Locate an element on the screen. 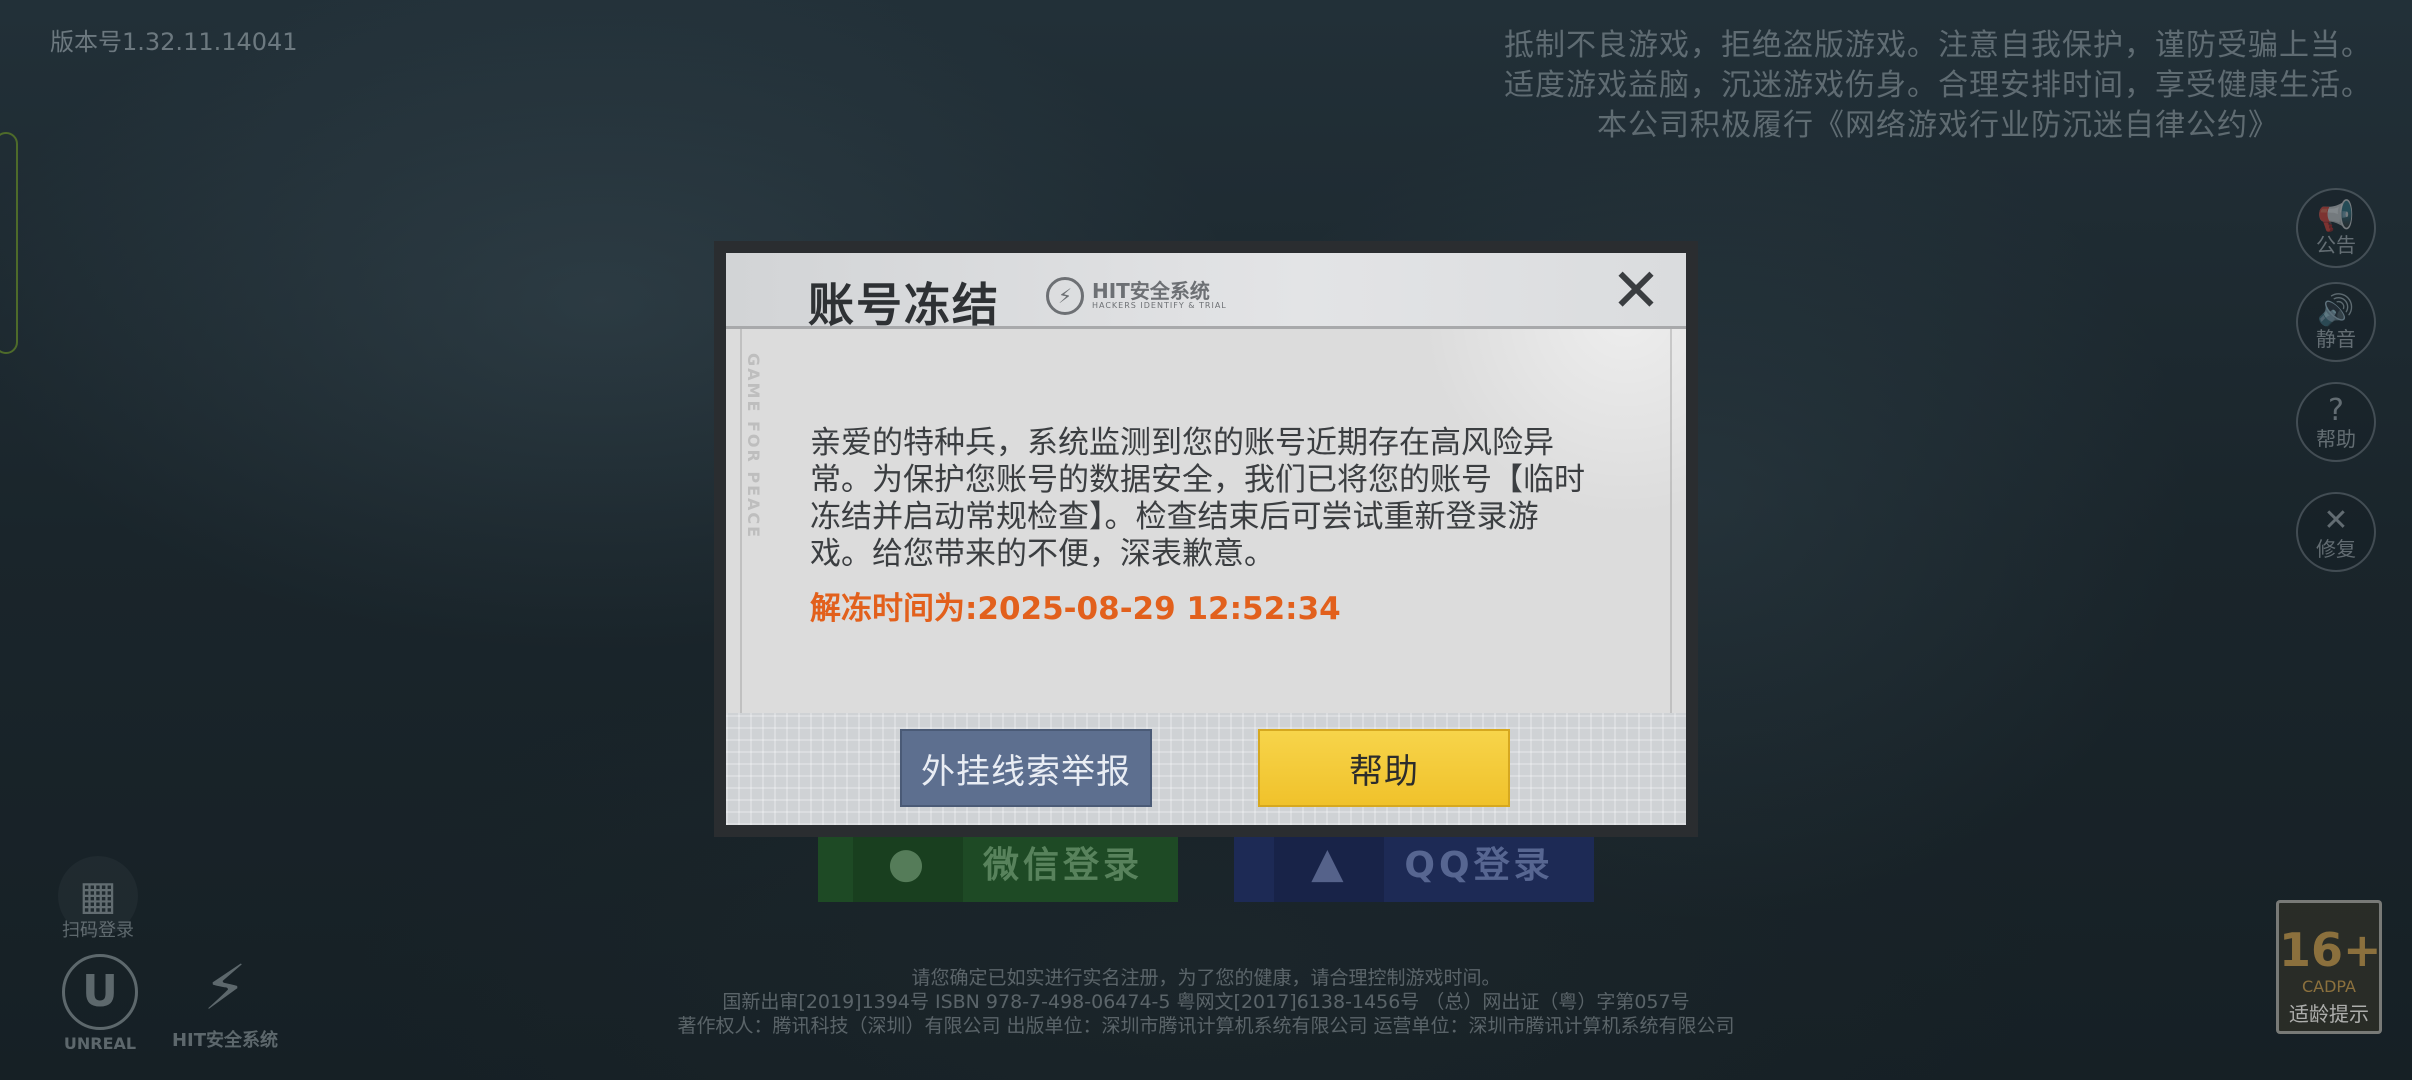 This screenshot has height=1080, width=2412. hit-badge-subtext: HACKERS IDENTIFY & TRIAL is located at coordinates (1159, 305).